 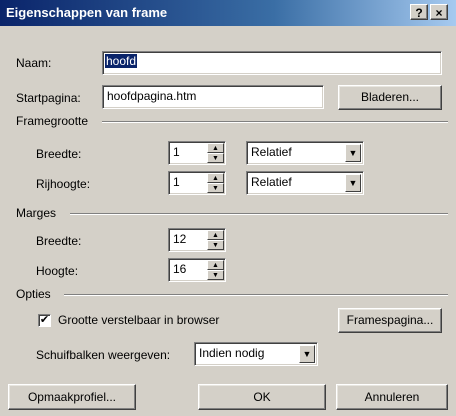 What do you see at coordinates (259, 214) in the screenshot?
I see `marges-divider` at bounding box center [259, 214].